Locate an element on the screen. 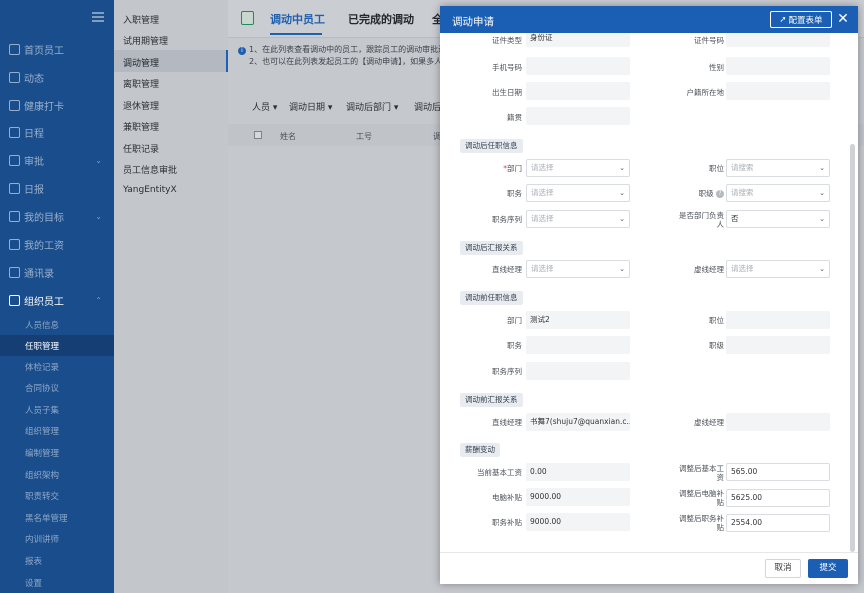  close-icon: ✕ is located at coordinates (843, 19).